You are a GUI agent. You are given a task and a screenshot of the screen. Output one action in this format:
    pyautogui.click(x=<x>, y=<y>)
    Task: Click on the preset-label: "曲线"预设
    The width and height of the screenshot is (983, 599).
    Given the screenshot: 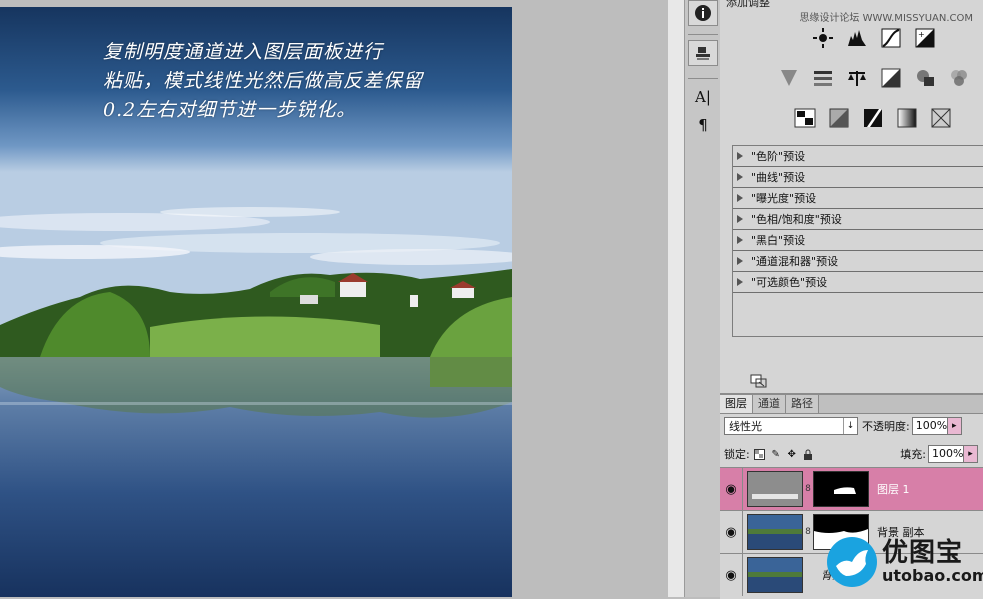 What is the action you would take?
    pyautogui.click(x=778, y=177)
    